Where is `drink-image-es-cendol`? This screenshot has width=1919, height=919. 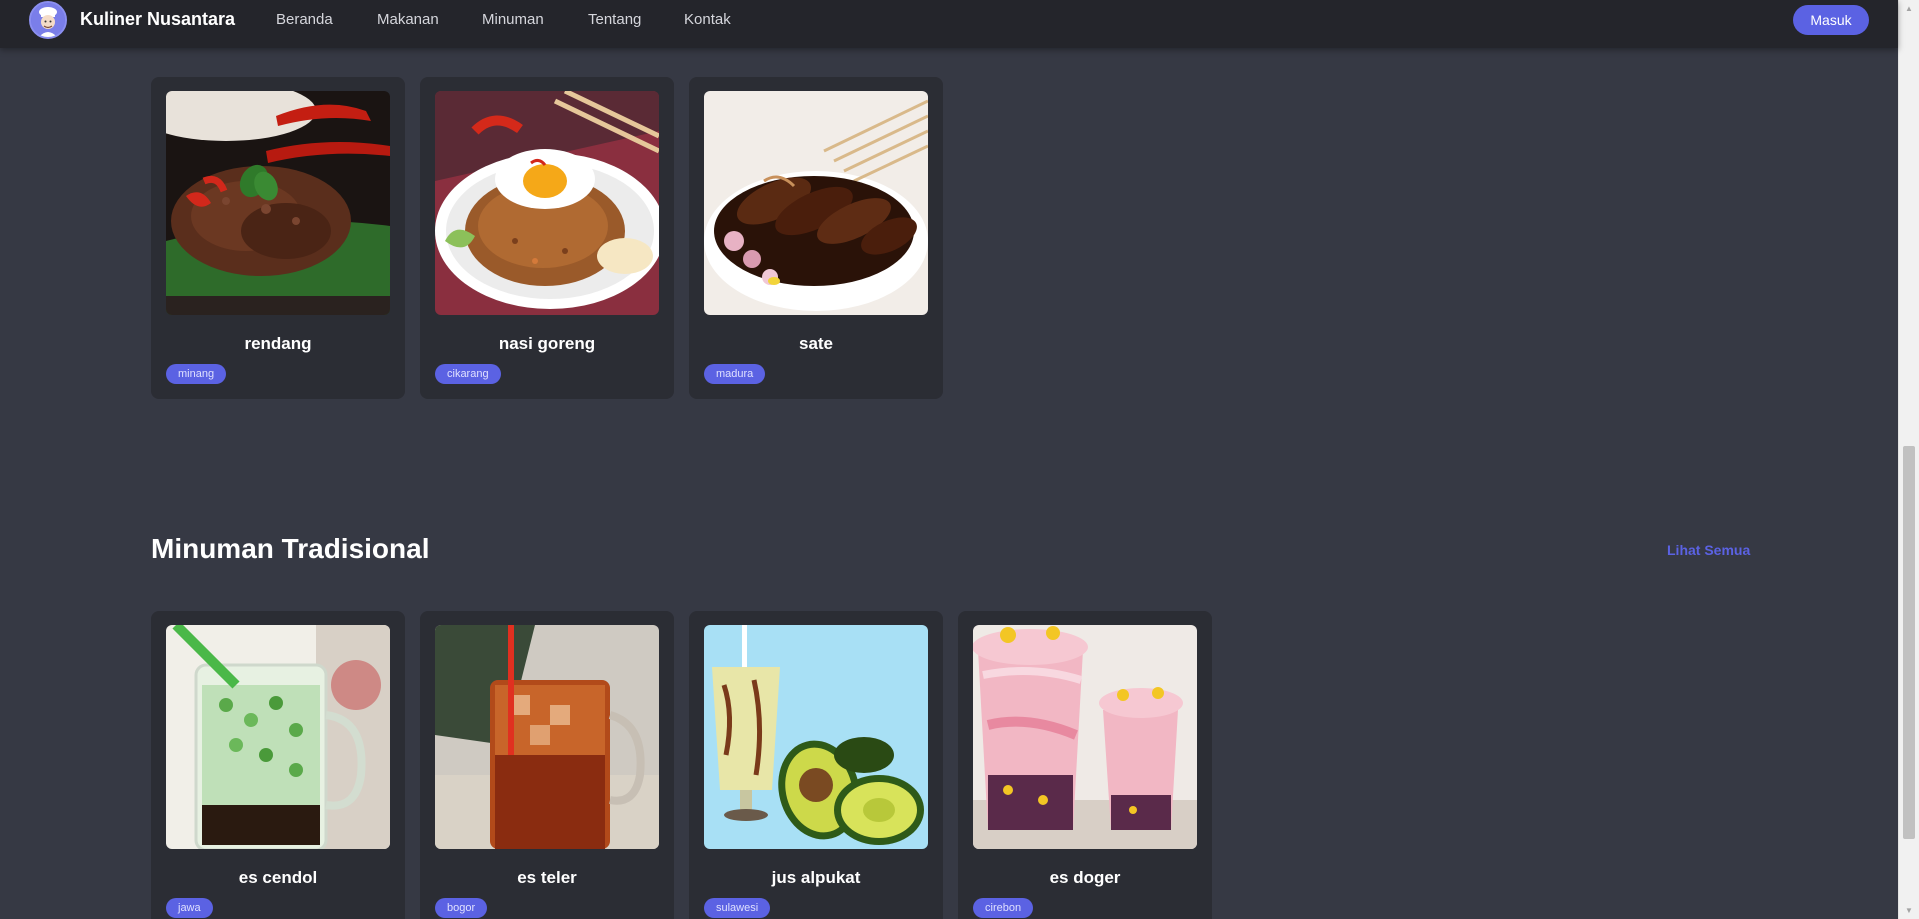 drink-image-es-cendol is located at coordinates (278, 737).